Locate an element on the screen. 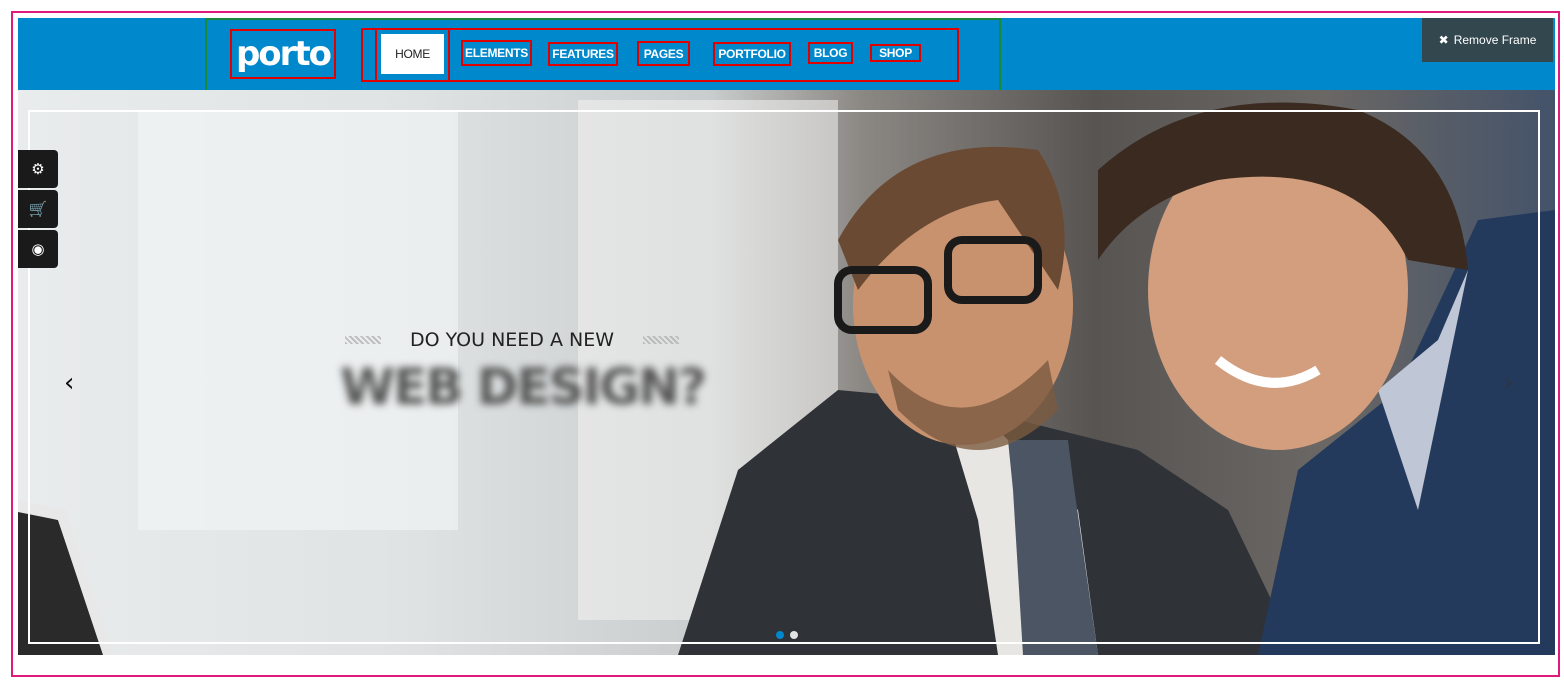  slider-pagination is located at coordinates (787, 635).